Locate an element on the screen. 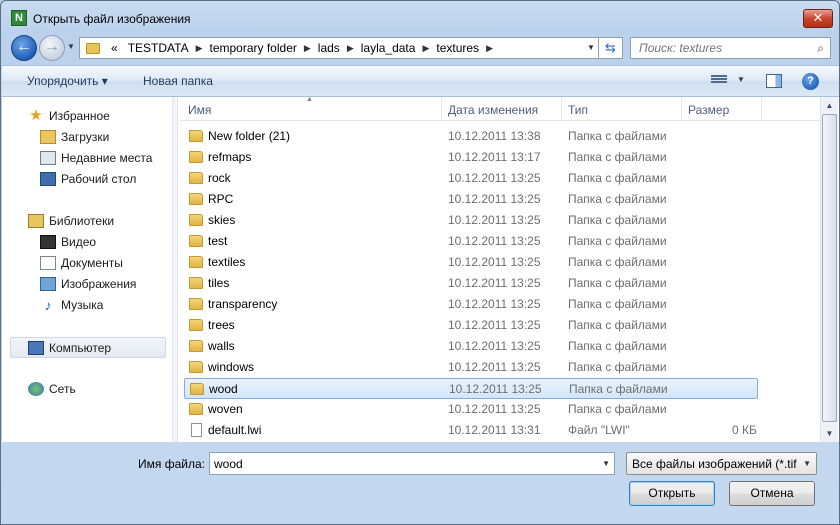 The width and height of the screenshot is (840, 525). command-bar: Упорядочить ▾ Новая папка ▼ ? is located at coordinates (420, 81).